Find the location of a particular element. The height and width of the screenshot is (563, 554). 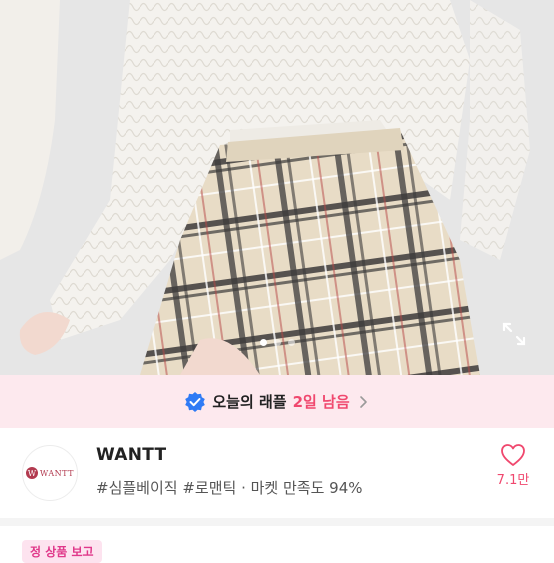

carousel-indicator is located at coordinates (277, 343).